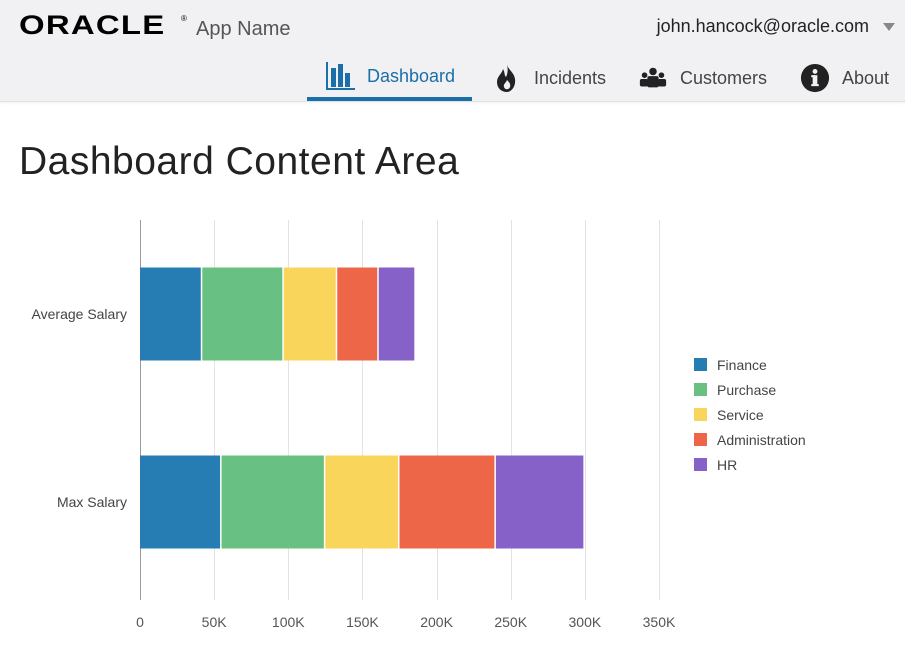  I want to click on oracle-logo: ORACLE ®, so click(103, 25).